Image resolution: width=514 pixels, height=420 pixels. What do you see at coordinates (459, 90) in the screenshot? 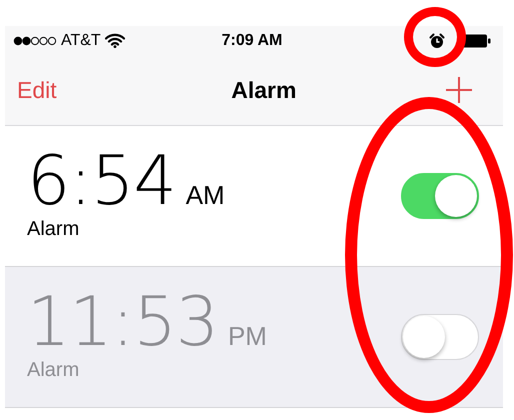
I see `add-icon` at bounding box center [459, 90].